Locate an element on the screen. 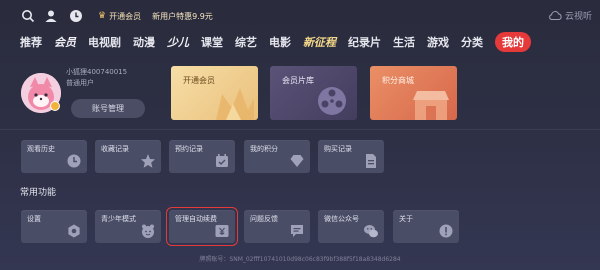 The image size is (600, 270). section-divider is located at coordinates (300, 129).